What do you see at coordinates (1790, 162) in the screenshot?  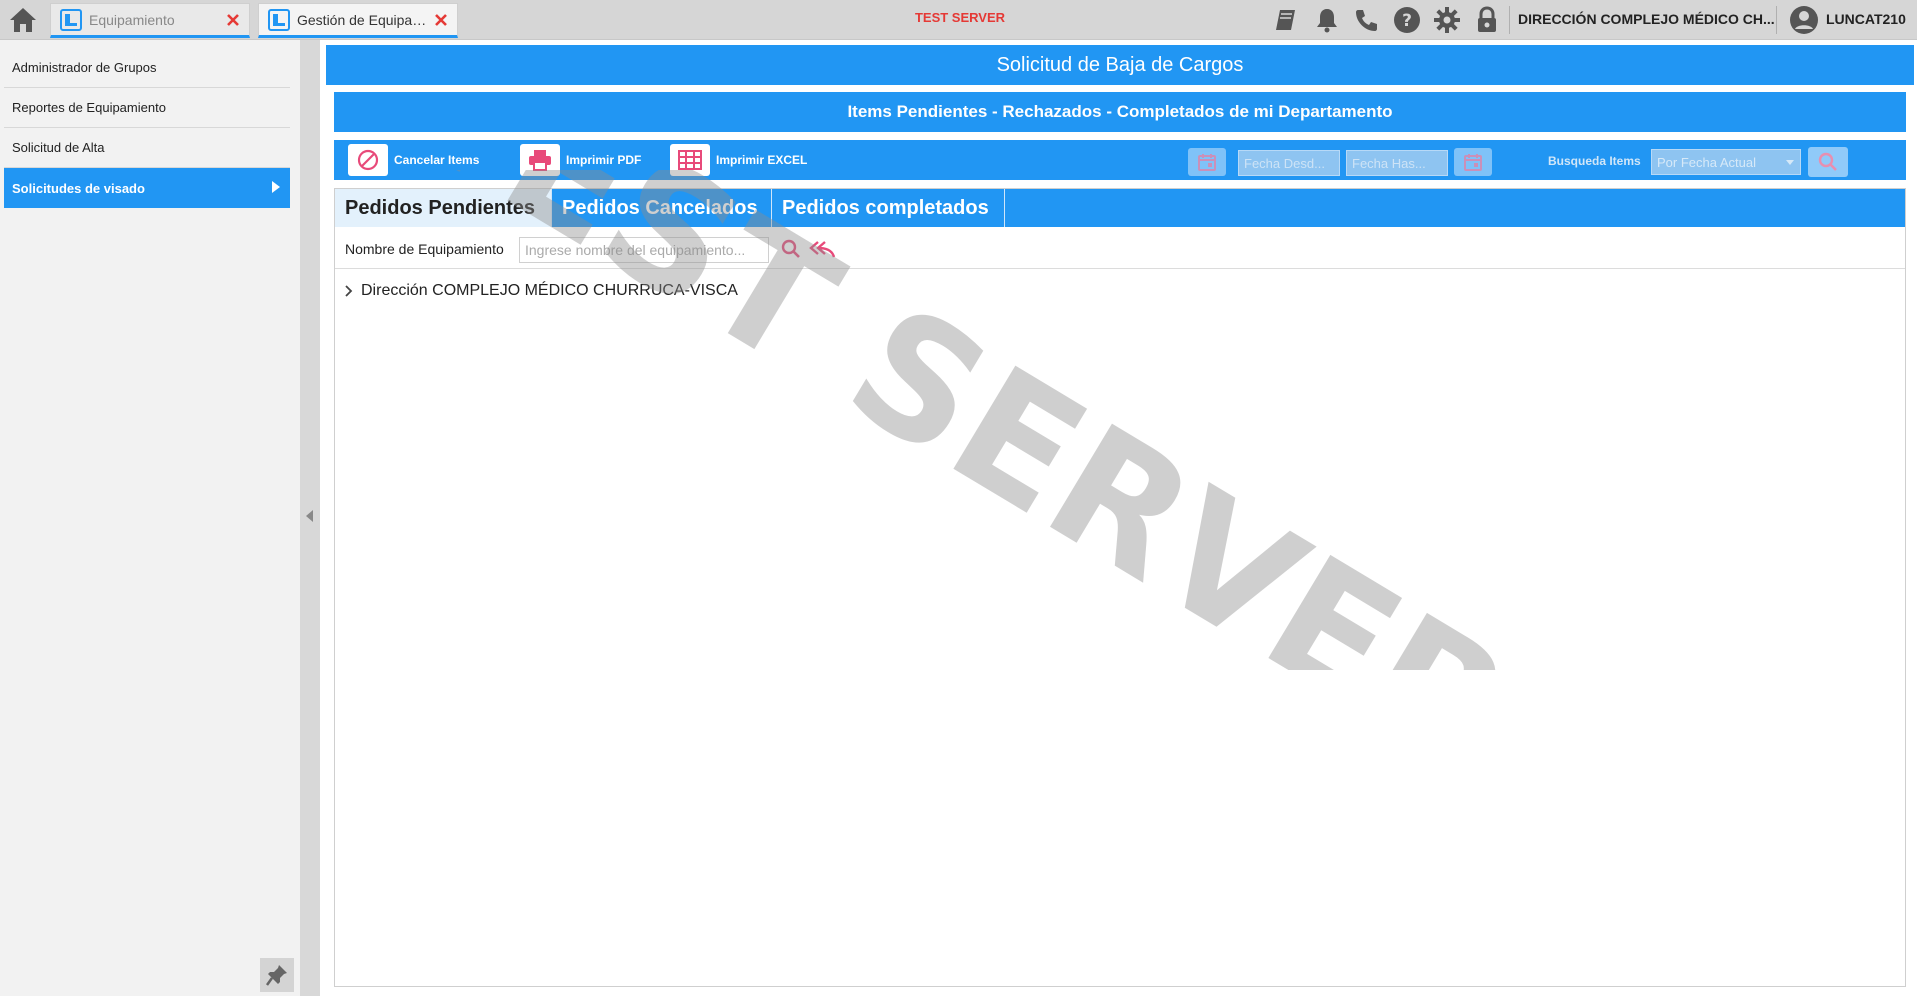 I see `chevron-down-icon` at bounding box center [1790, 162].